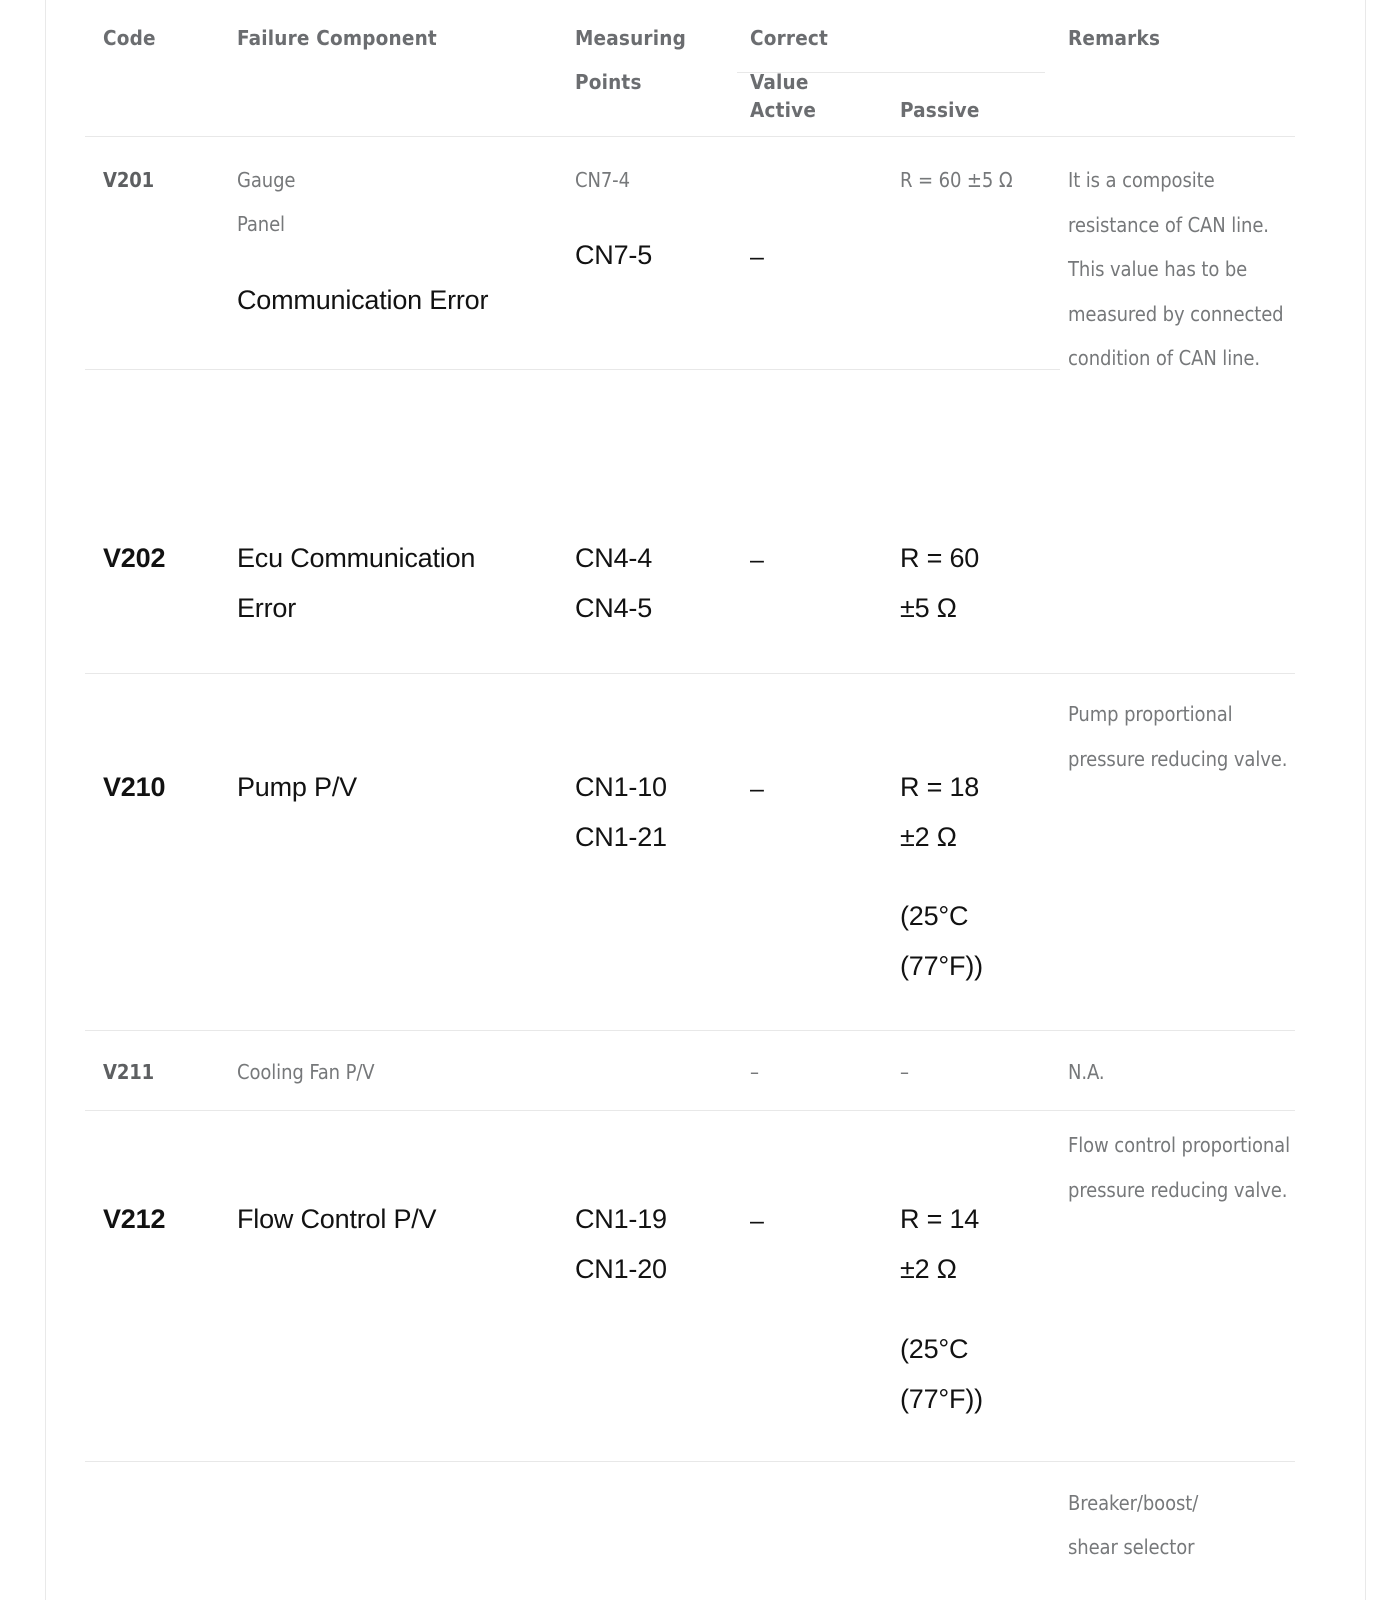 This screenshot has height=1600, width=1380. What do you see at coordinates (690, 1030) in the screenshot?
I see `row-v210-bottom-rule` at bounding box center [690, 1030].